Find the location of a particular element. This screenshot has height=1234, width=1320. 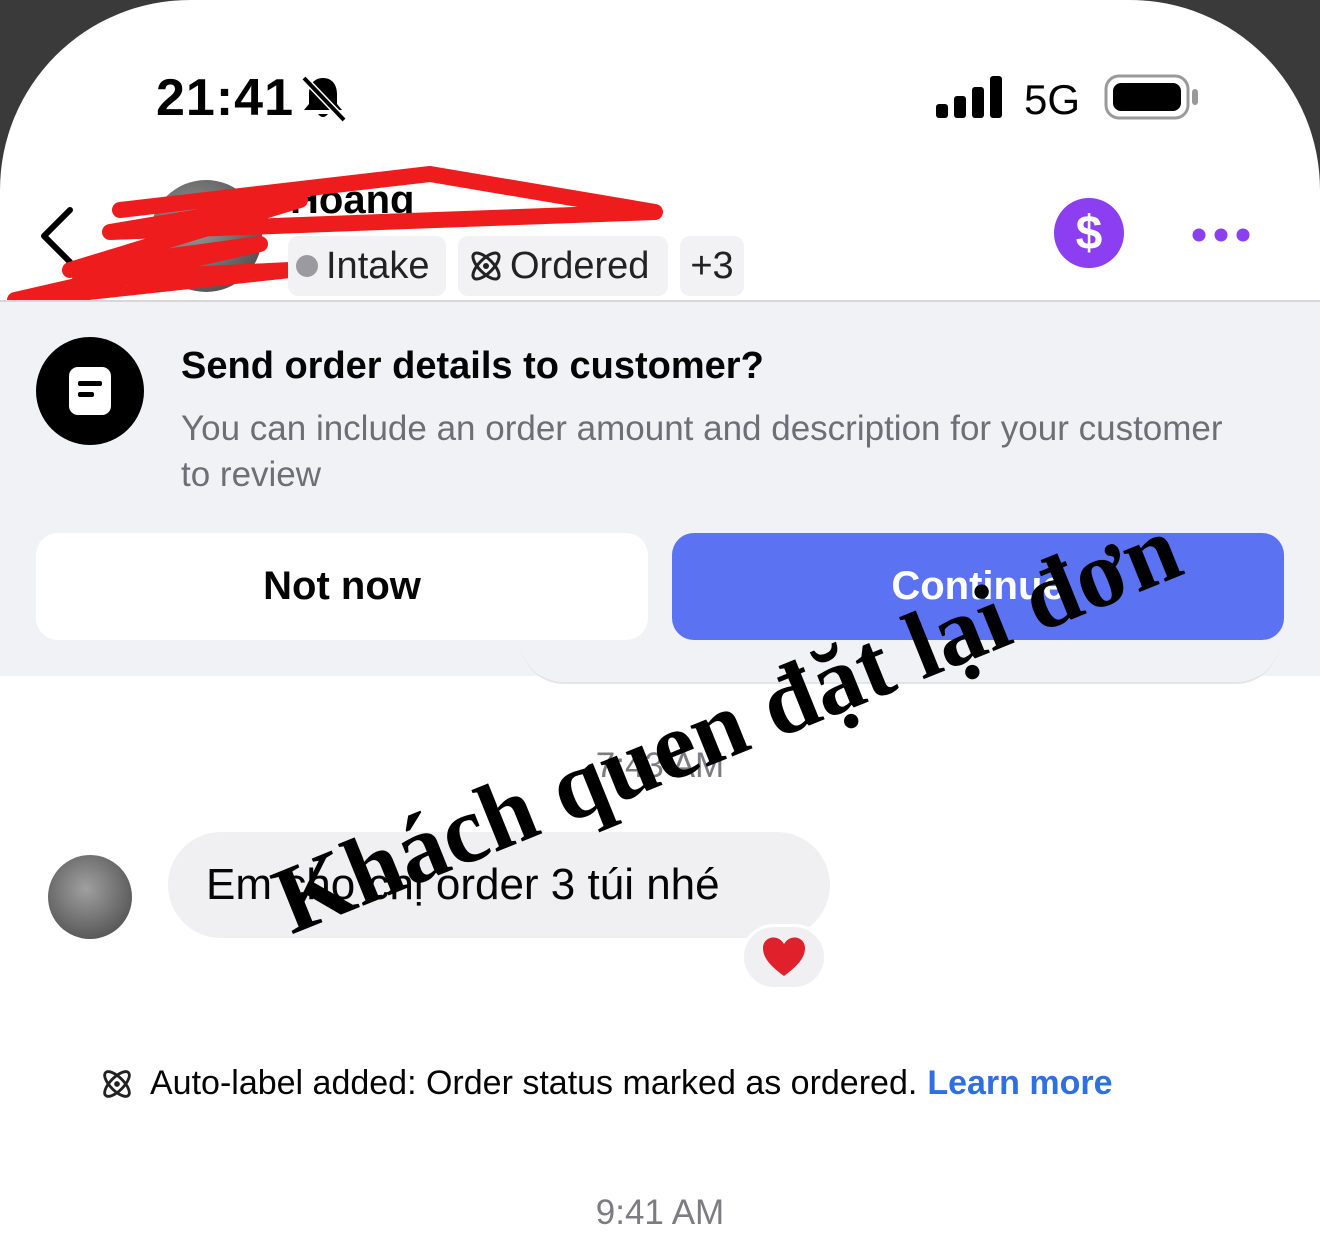

network-label: 5G is located at coordinates (1052, 99).